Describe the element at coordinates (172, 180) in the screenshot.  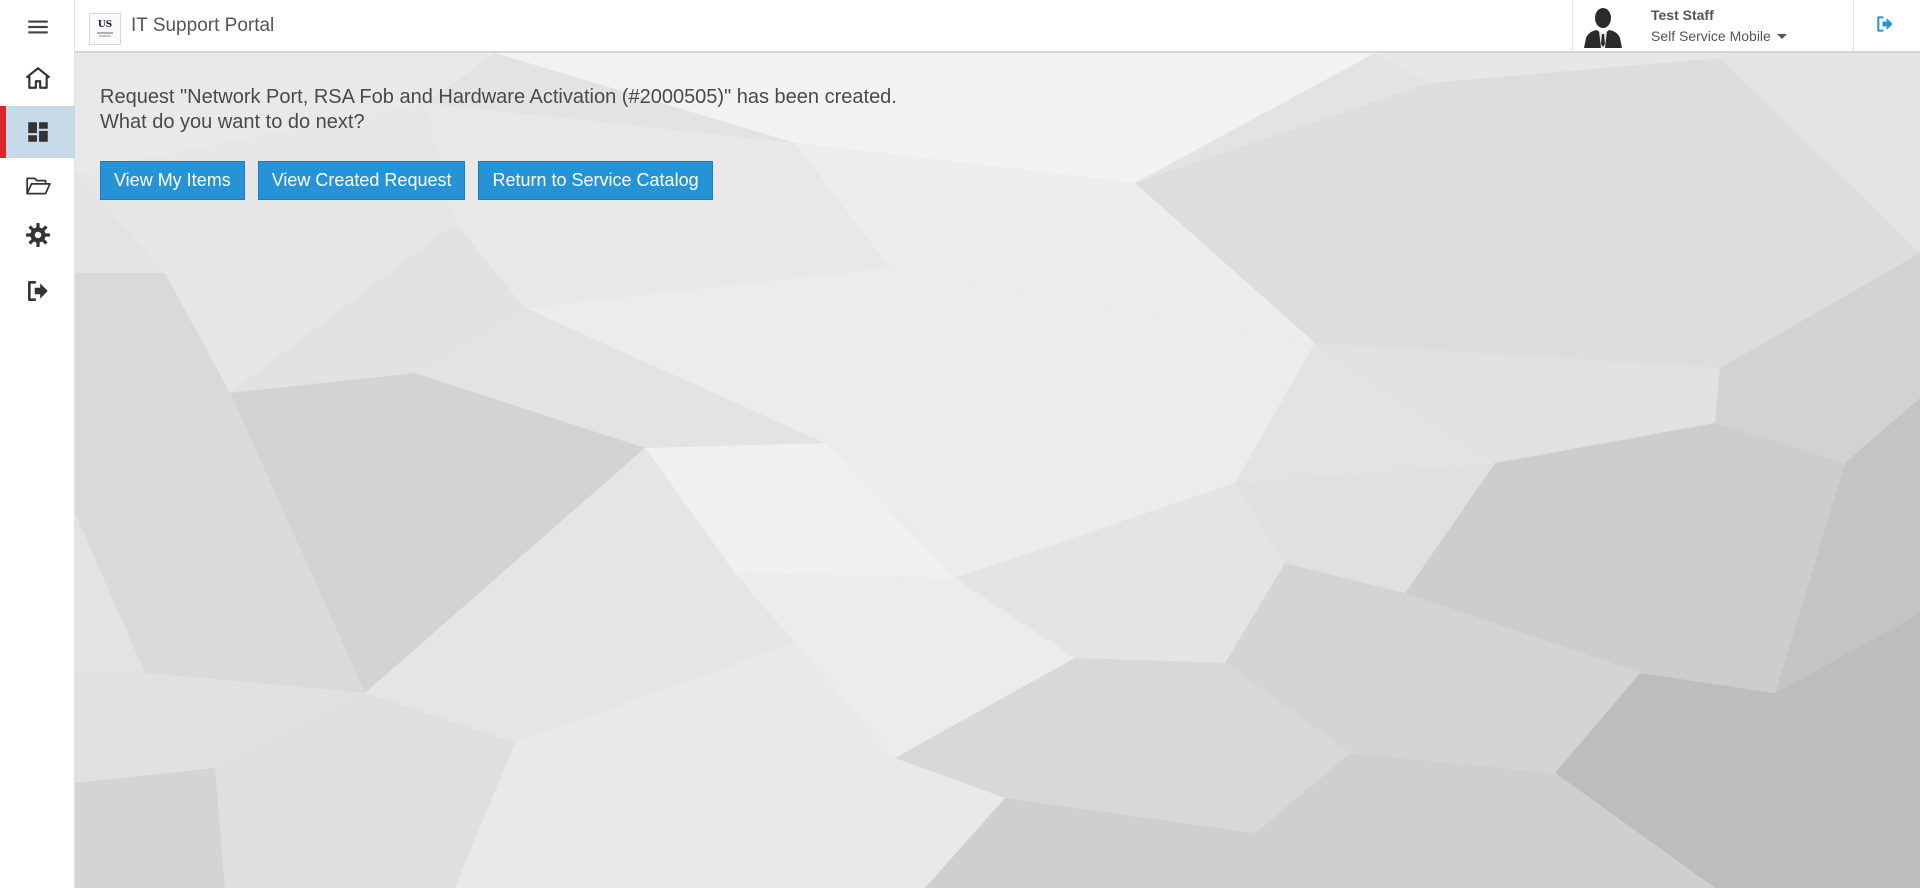
I see `view-my-items-button: View My Items` at that location.